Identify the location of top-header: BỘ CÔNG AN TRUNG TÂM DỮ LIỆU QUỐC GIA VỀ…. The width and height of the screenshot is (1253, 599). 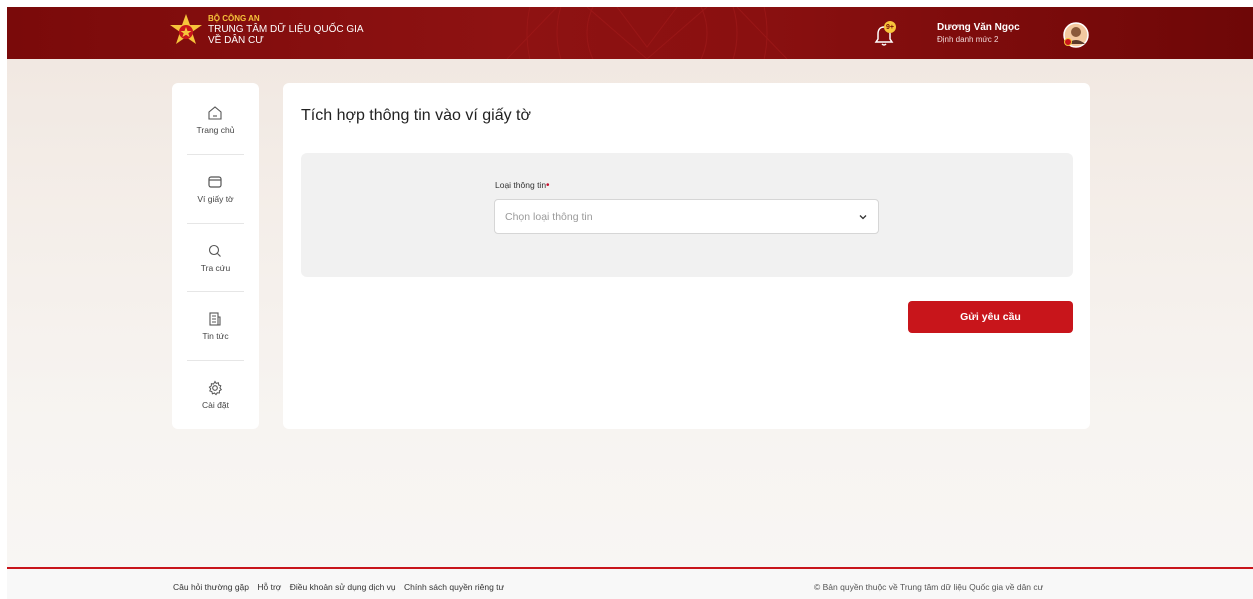
(630, 33).